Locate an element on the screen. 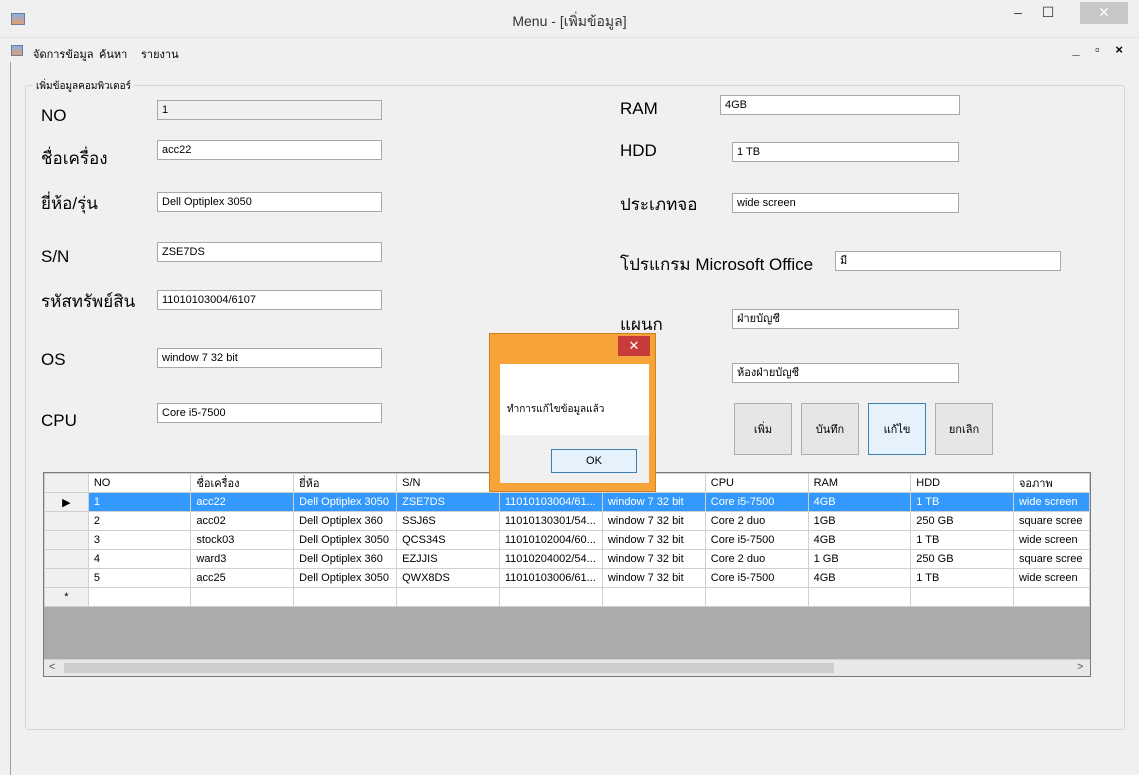  edit-button: แก้ไข is located at coordinates (897, 429).